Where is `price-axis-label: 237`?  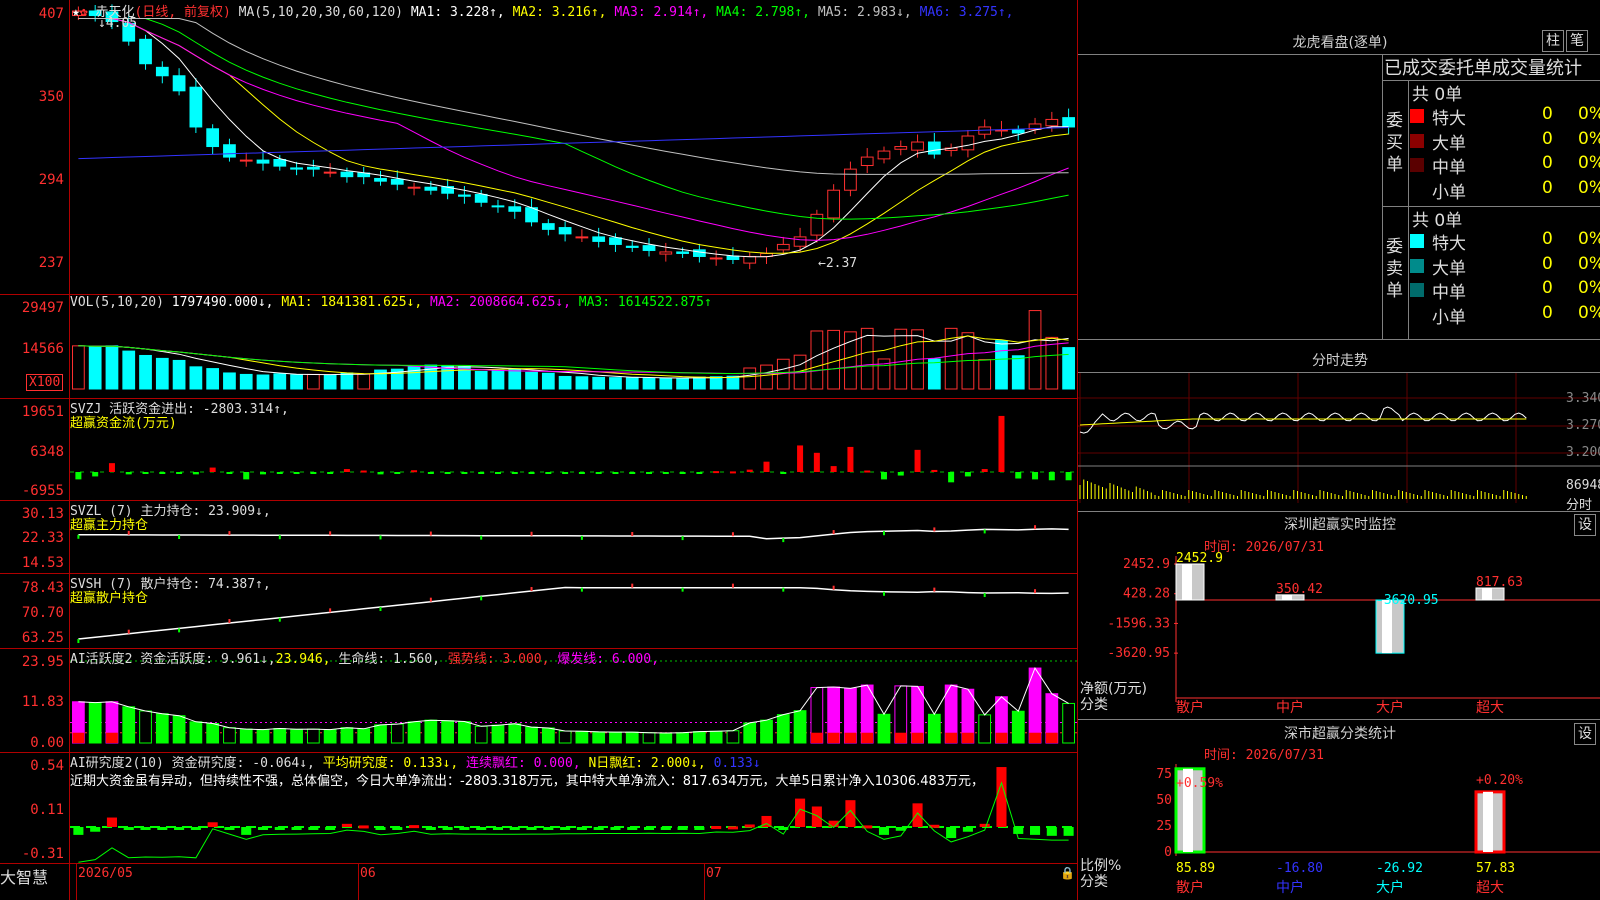 price-axis-label: 237 is located at coordinates (51, 263).